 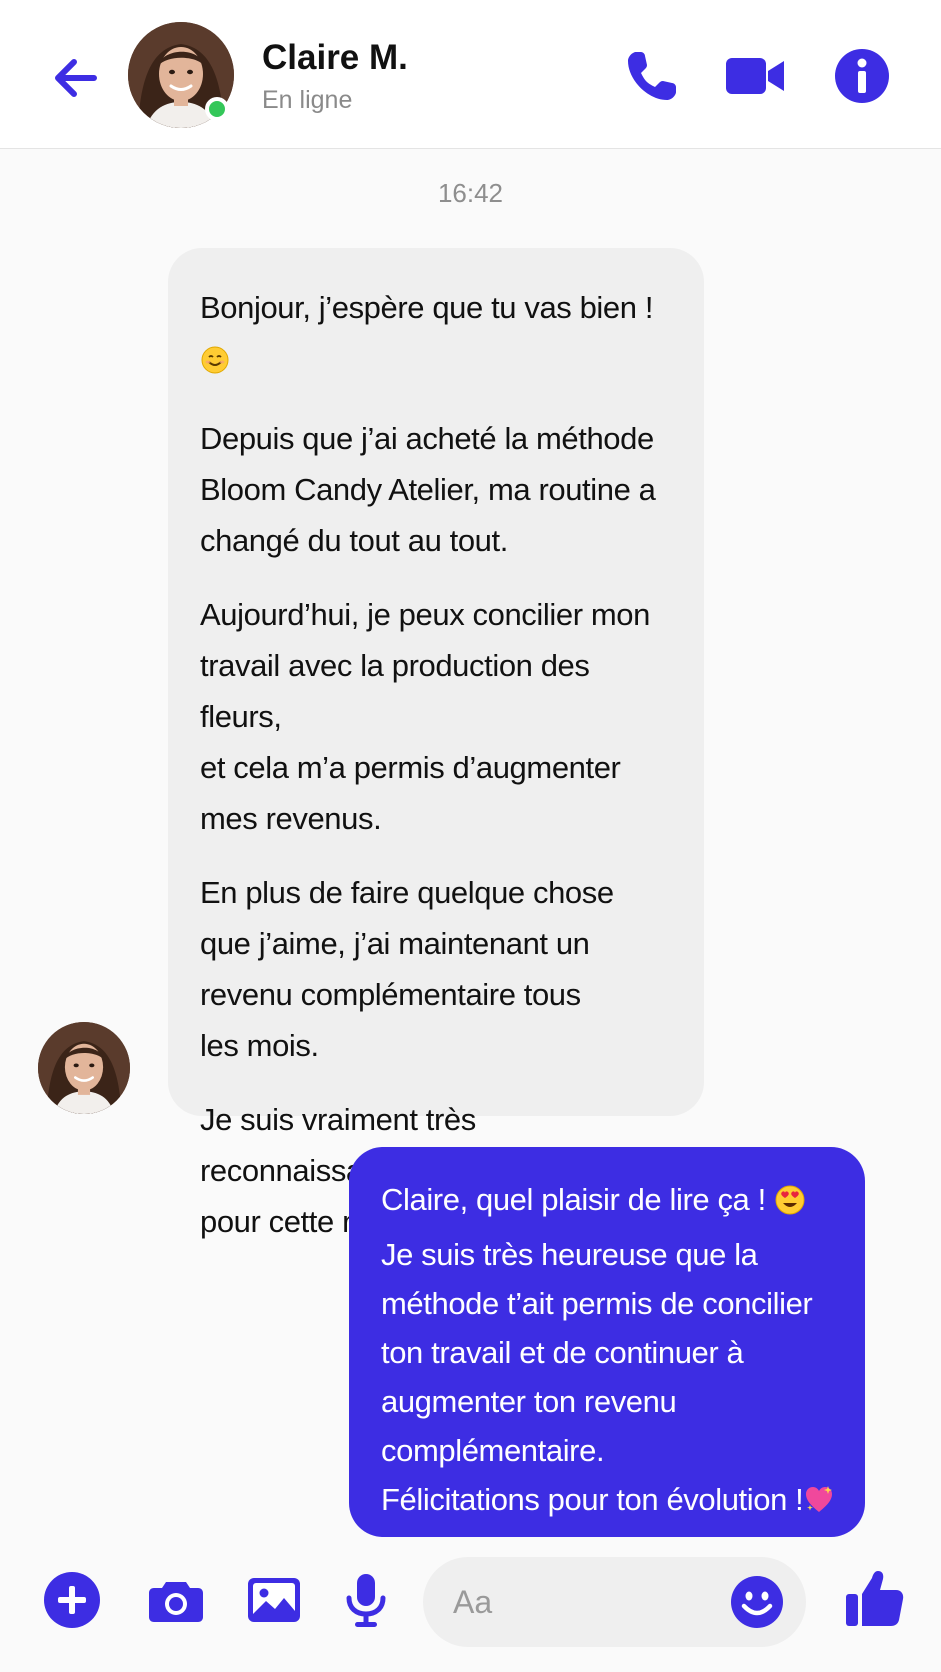 What do you see at coordinates (72, 1600) in the screenshot?
I see `plus-icon` at bounding box center [72, 1600].